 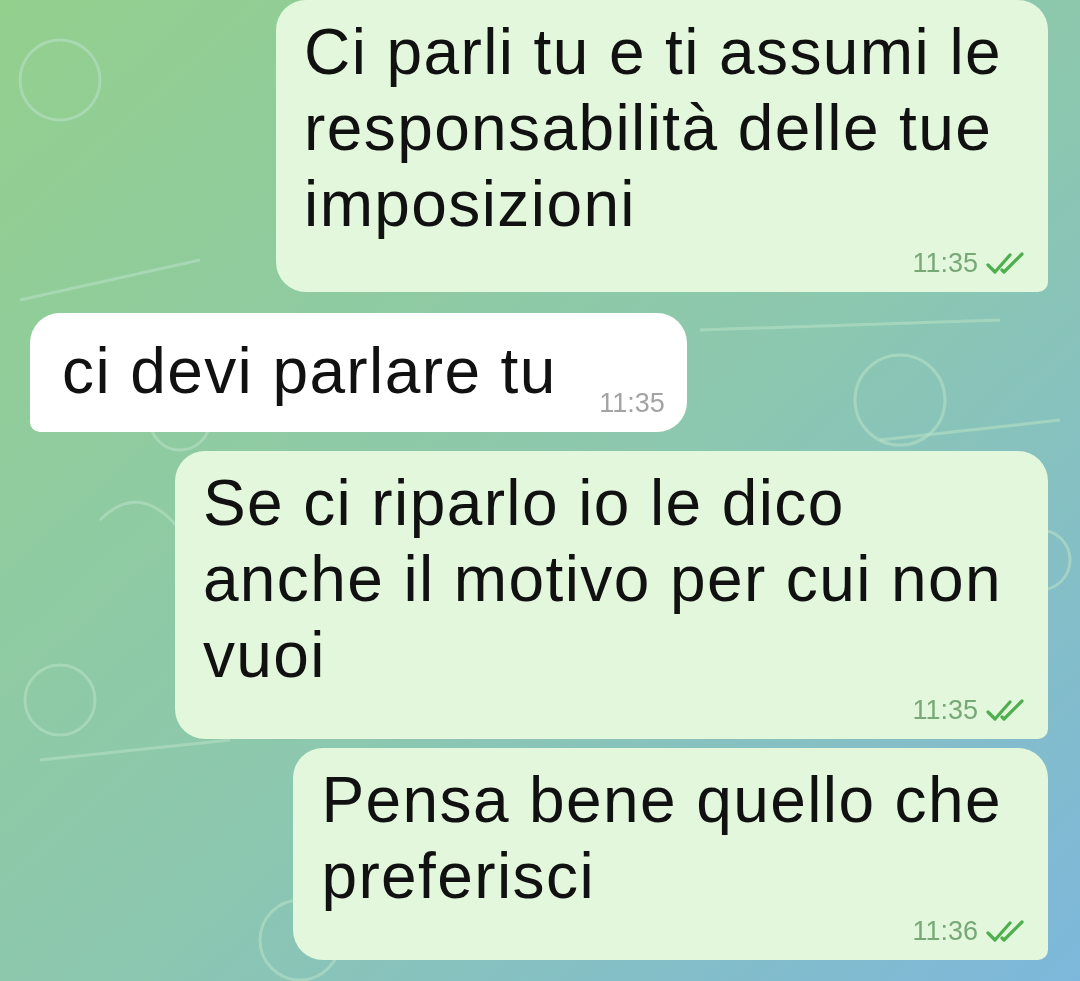 What do you see at coordinates (945, 931) in the screenshot?
I see `message-time: 11:36` at bounding box center [945, 931].